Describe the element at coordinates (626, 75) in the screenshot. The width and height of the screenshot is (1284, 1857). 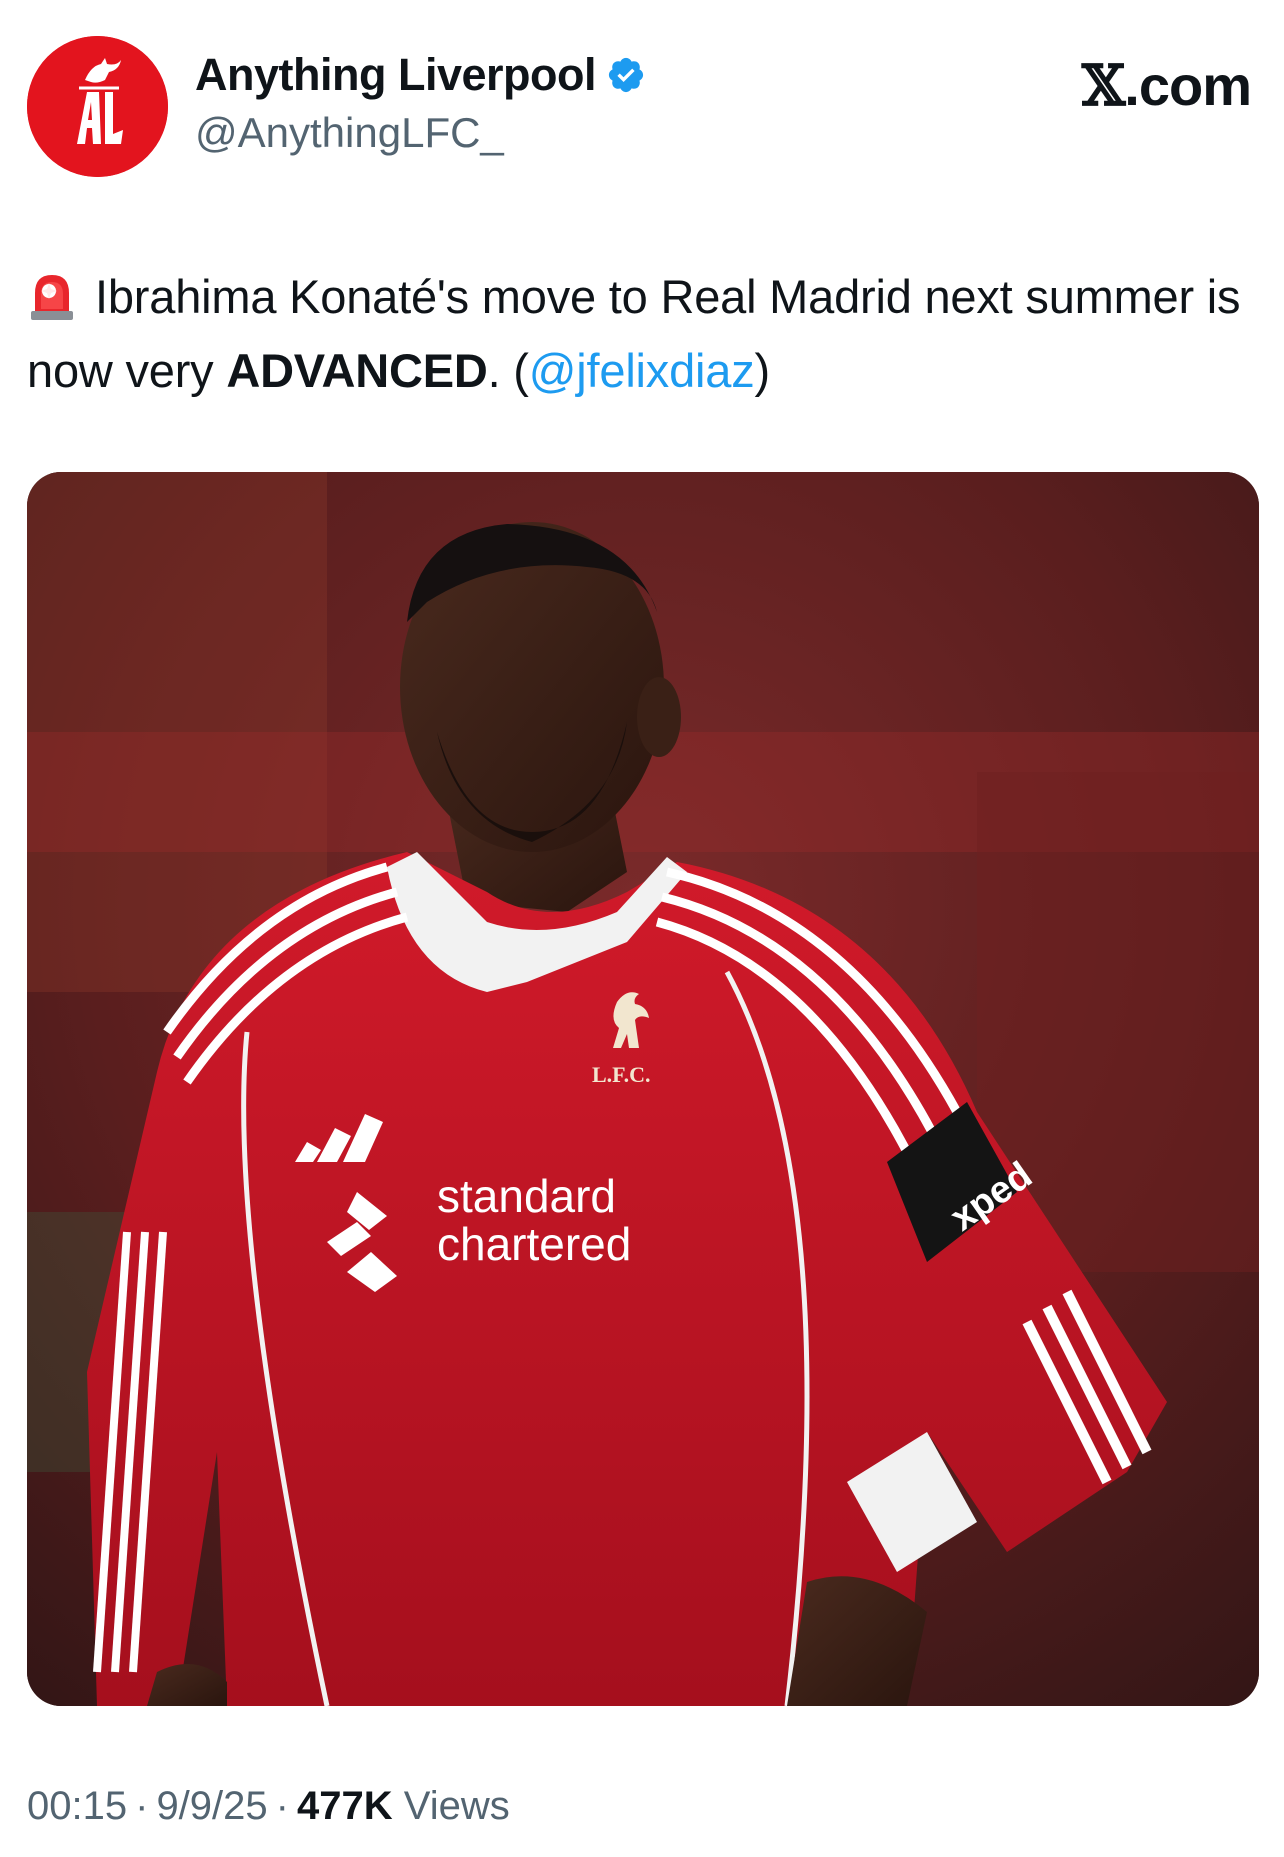
I see `verified-badge-icon` at that location.